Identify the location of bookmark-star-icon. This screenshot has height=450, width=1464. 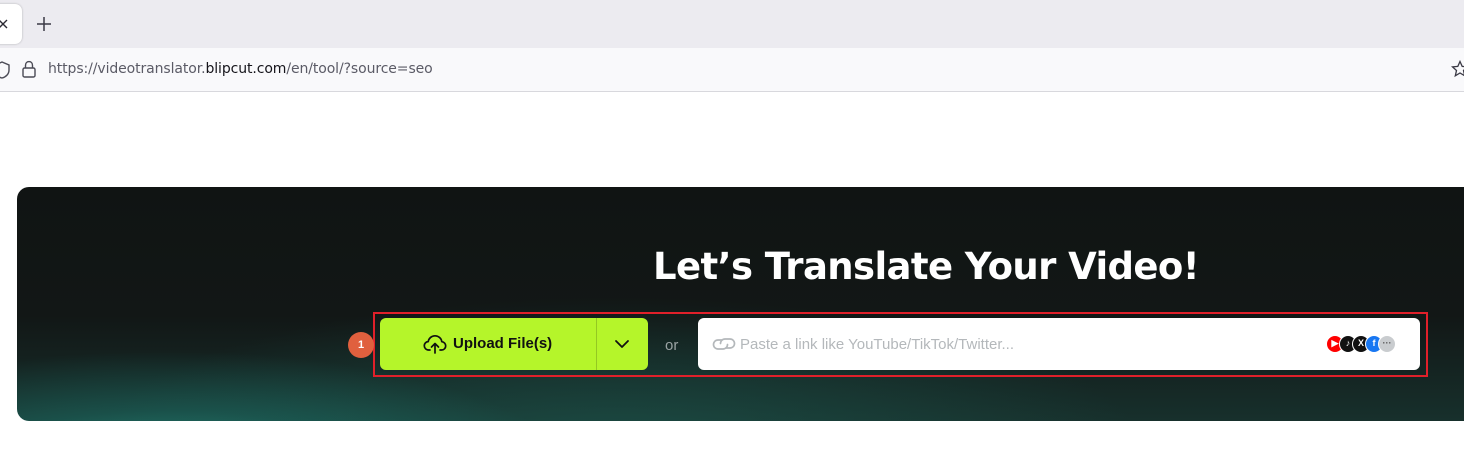
(1457, 69).